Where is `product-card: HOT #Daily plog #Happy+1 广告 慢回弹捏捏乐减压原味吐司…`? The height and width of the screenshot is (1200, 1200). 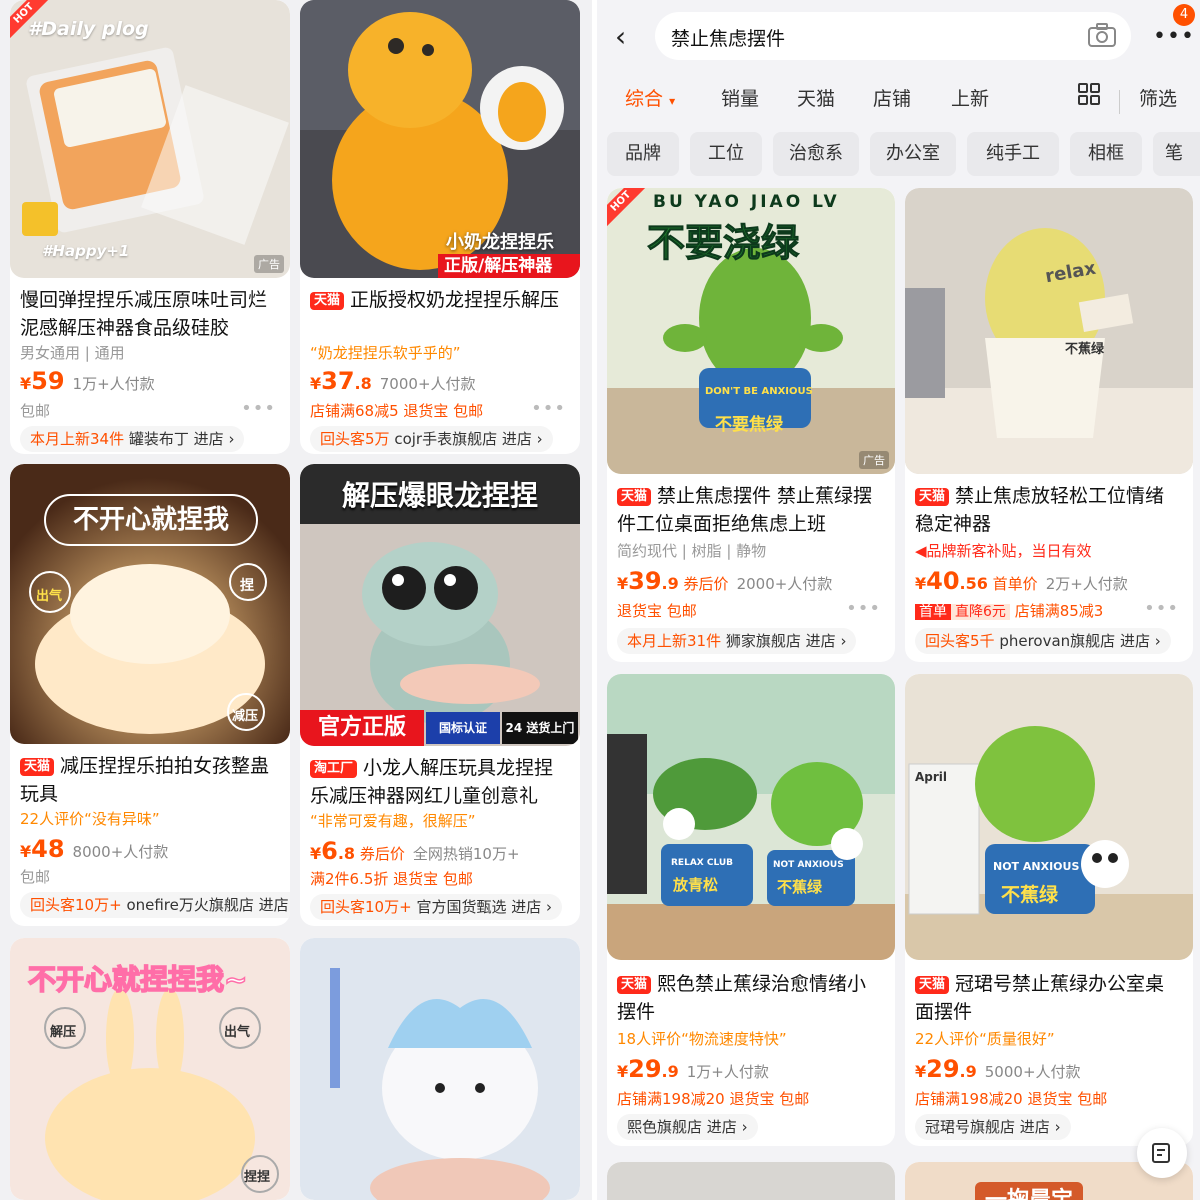 product-card: HOT #Daily plog #Happy+1 广告 慢回弹捏捏乐减压原味吐司… is located at coordinates (150, 227).